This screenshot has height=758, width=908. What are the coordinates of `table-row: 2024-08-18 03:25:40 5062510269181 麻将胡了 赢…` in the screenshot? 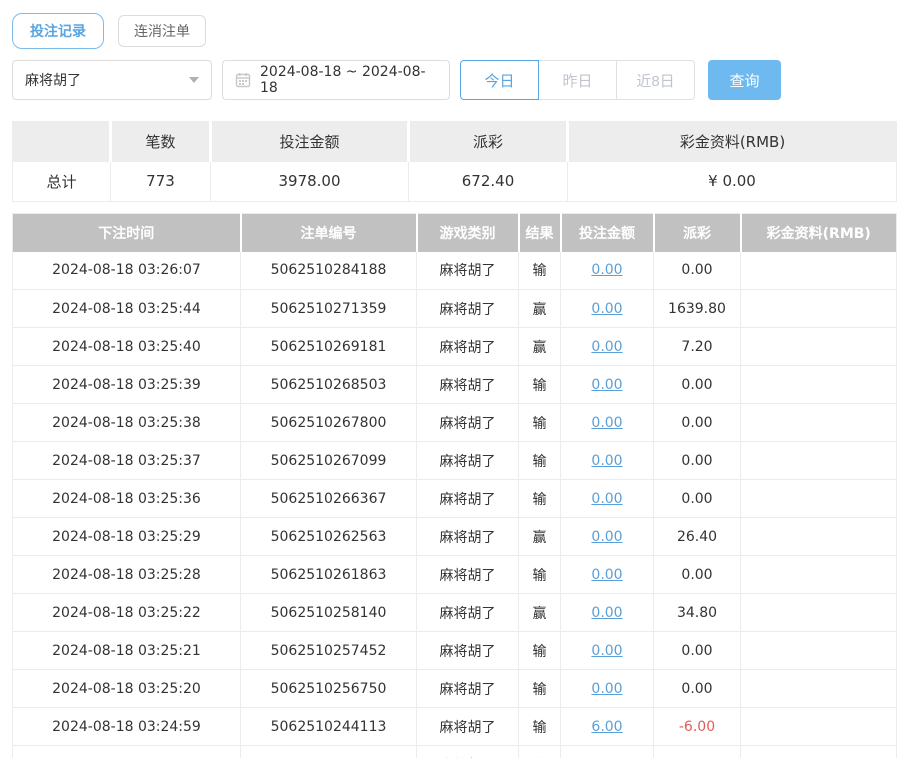 It's located at (454, 346).